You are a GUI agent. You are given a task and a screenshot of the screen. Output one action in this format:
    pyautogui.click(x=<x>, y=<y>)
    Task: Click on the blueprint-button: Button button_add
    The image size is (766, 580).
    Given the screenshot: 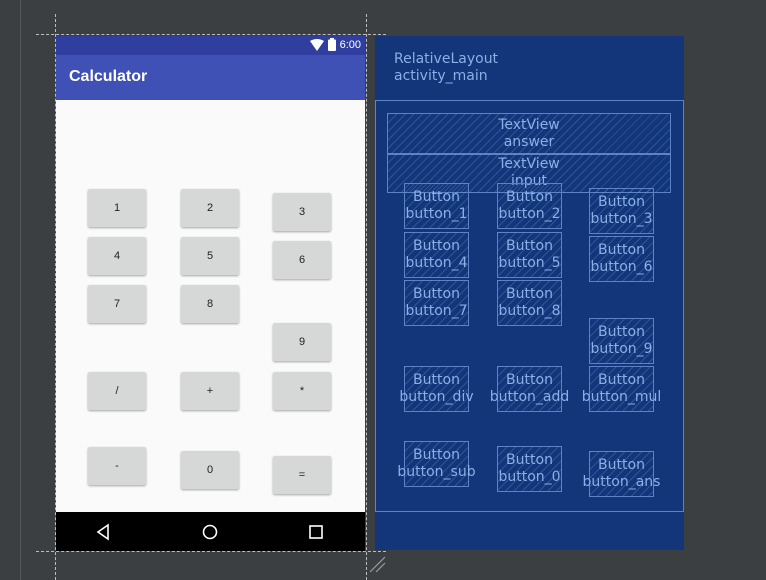 What is the action you would take?
    pyautogui.click(x=529, y=389)
    